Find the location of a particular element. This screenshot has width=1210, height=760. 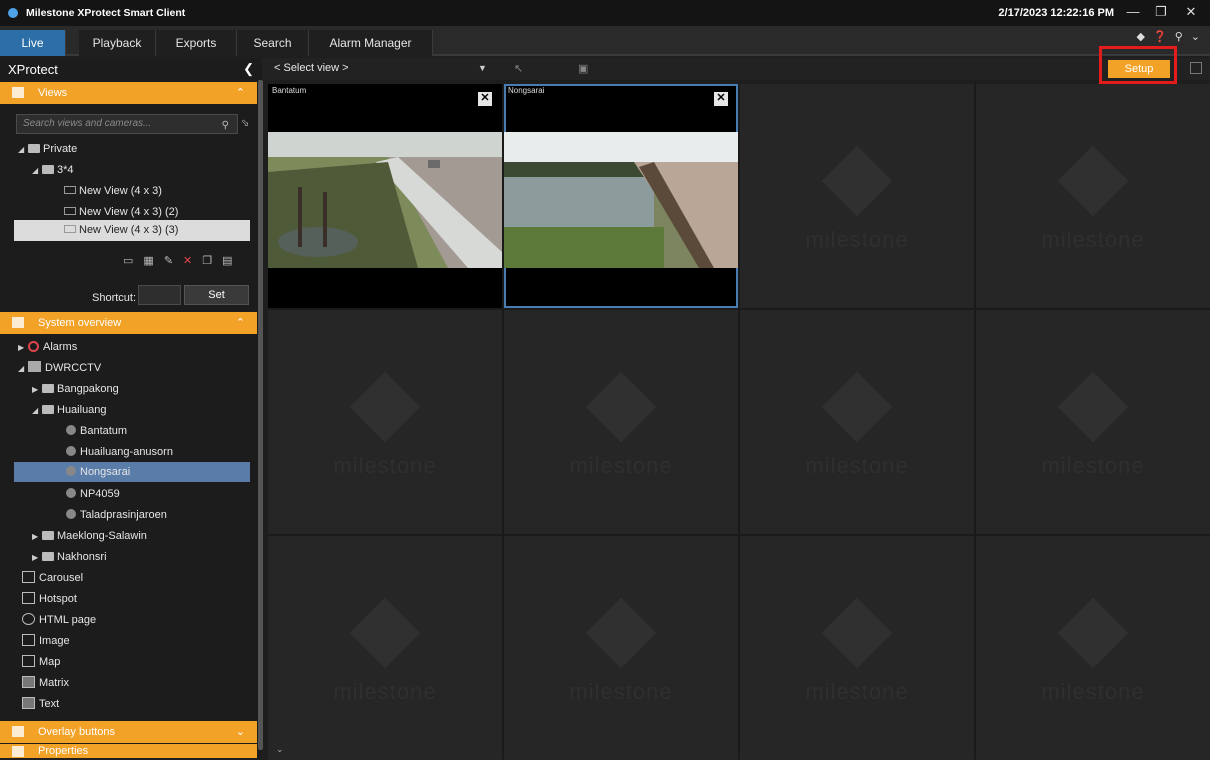

dropdown-caret-icon: ▼ is located at coordinates (482, 68).